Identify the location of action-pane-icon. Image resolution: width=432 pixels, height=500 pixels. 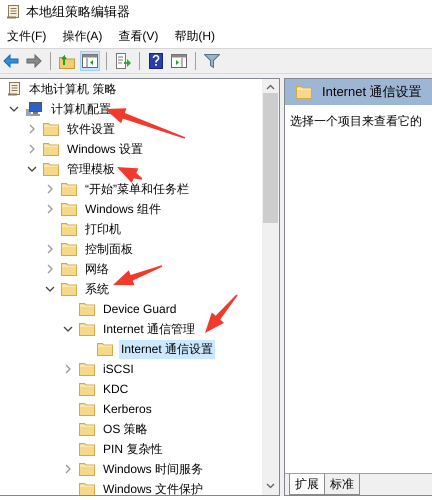
(179, 61).